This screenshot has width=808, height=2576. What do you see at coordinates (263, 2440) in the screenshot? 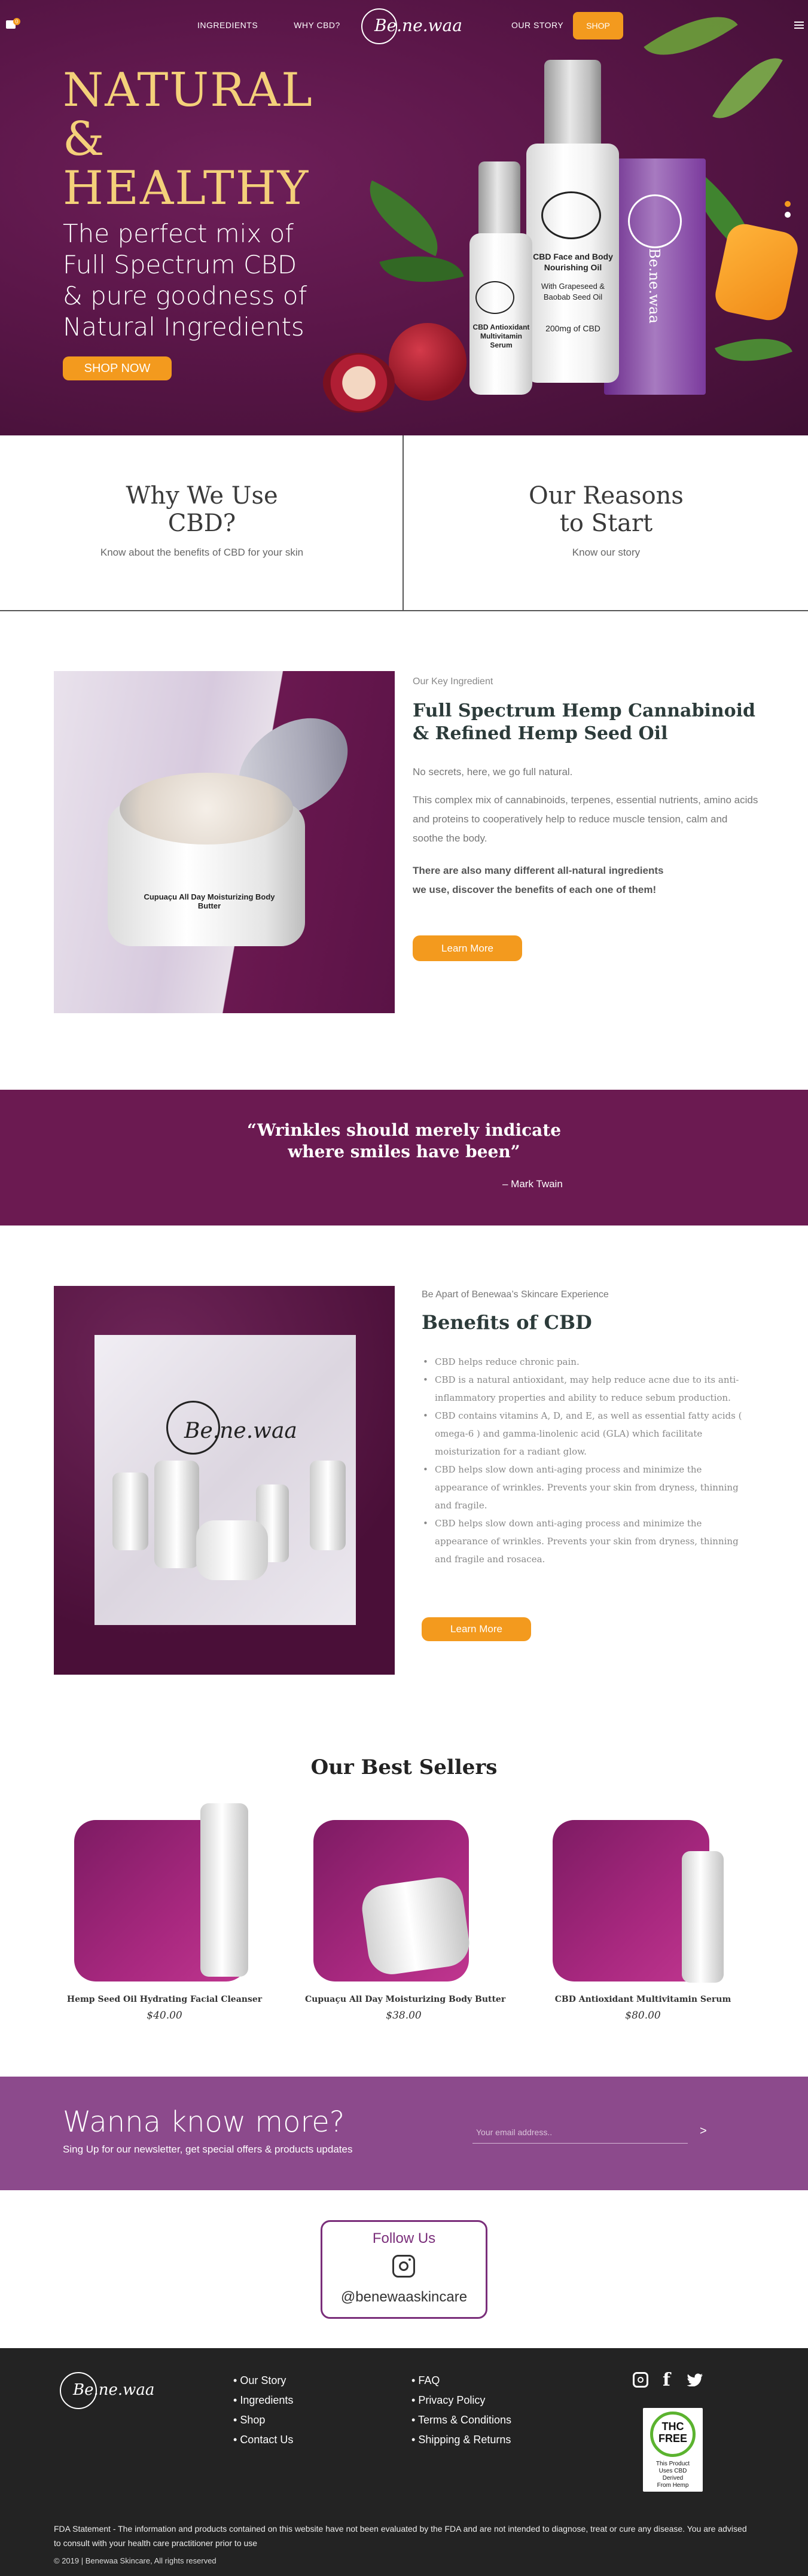
I see `footer-link-contact: Contact Us` at bounding box center [263, 2440].